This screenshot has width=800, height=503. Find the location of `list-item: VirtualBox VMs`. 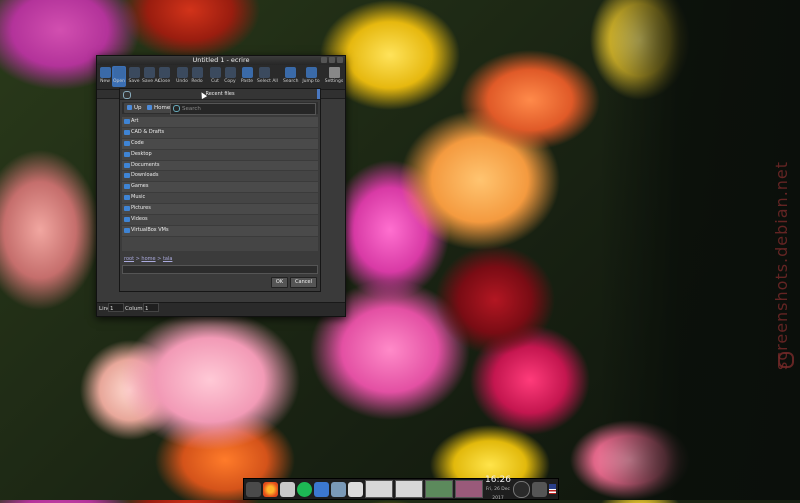

list-item: VirtualBox VMs is located at coordinates (220, 231).